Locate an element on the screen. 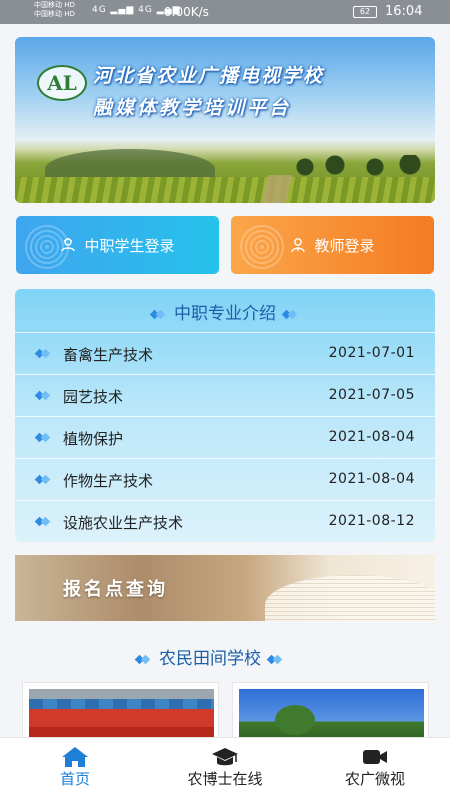  carrier-info: 中国移动 HD 中国移动 HD is located at coordinates (54, 10).